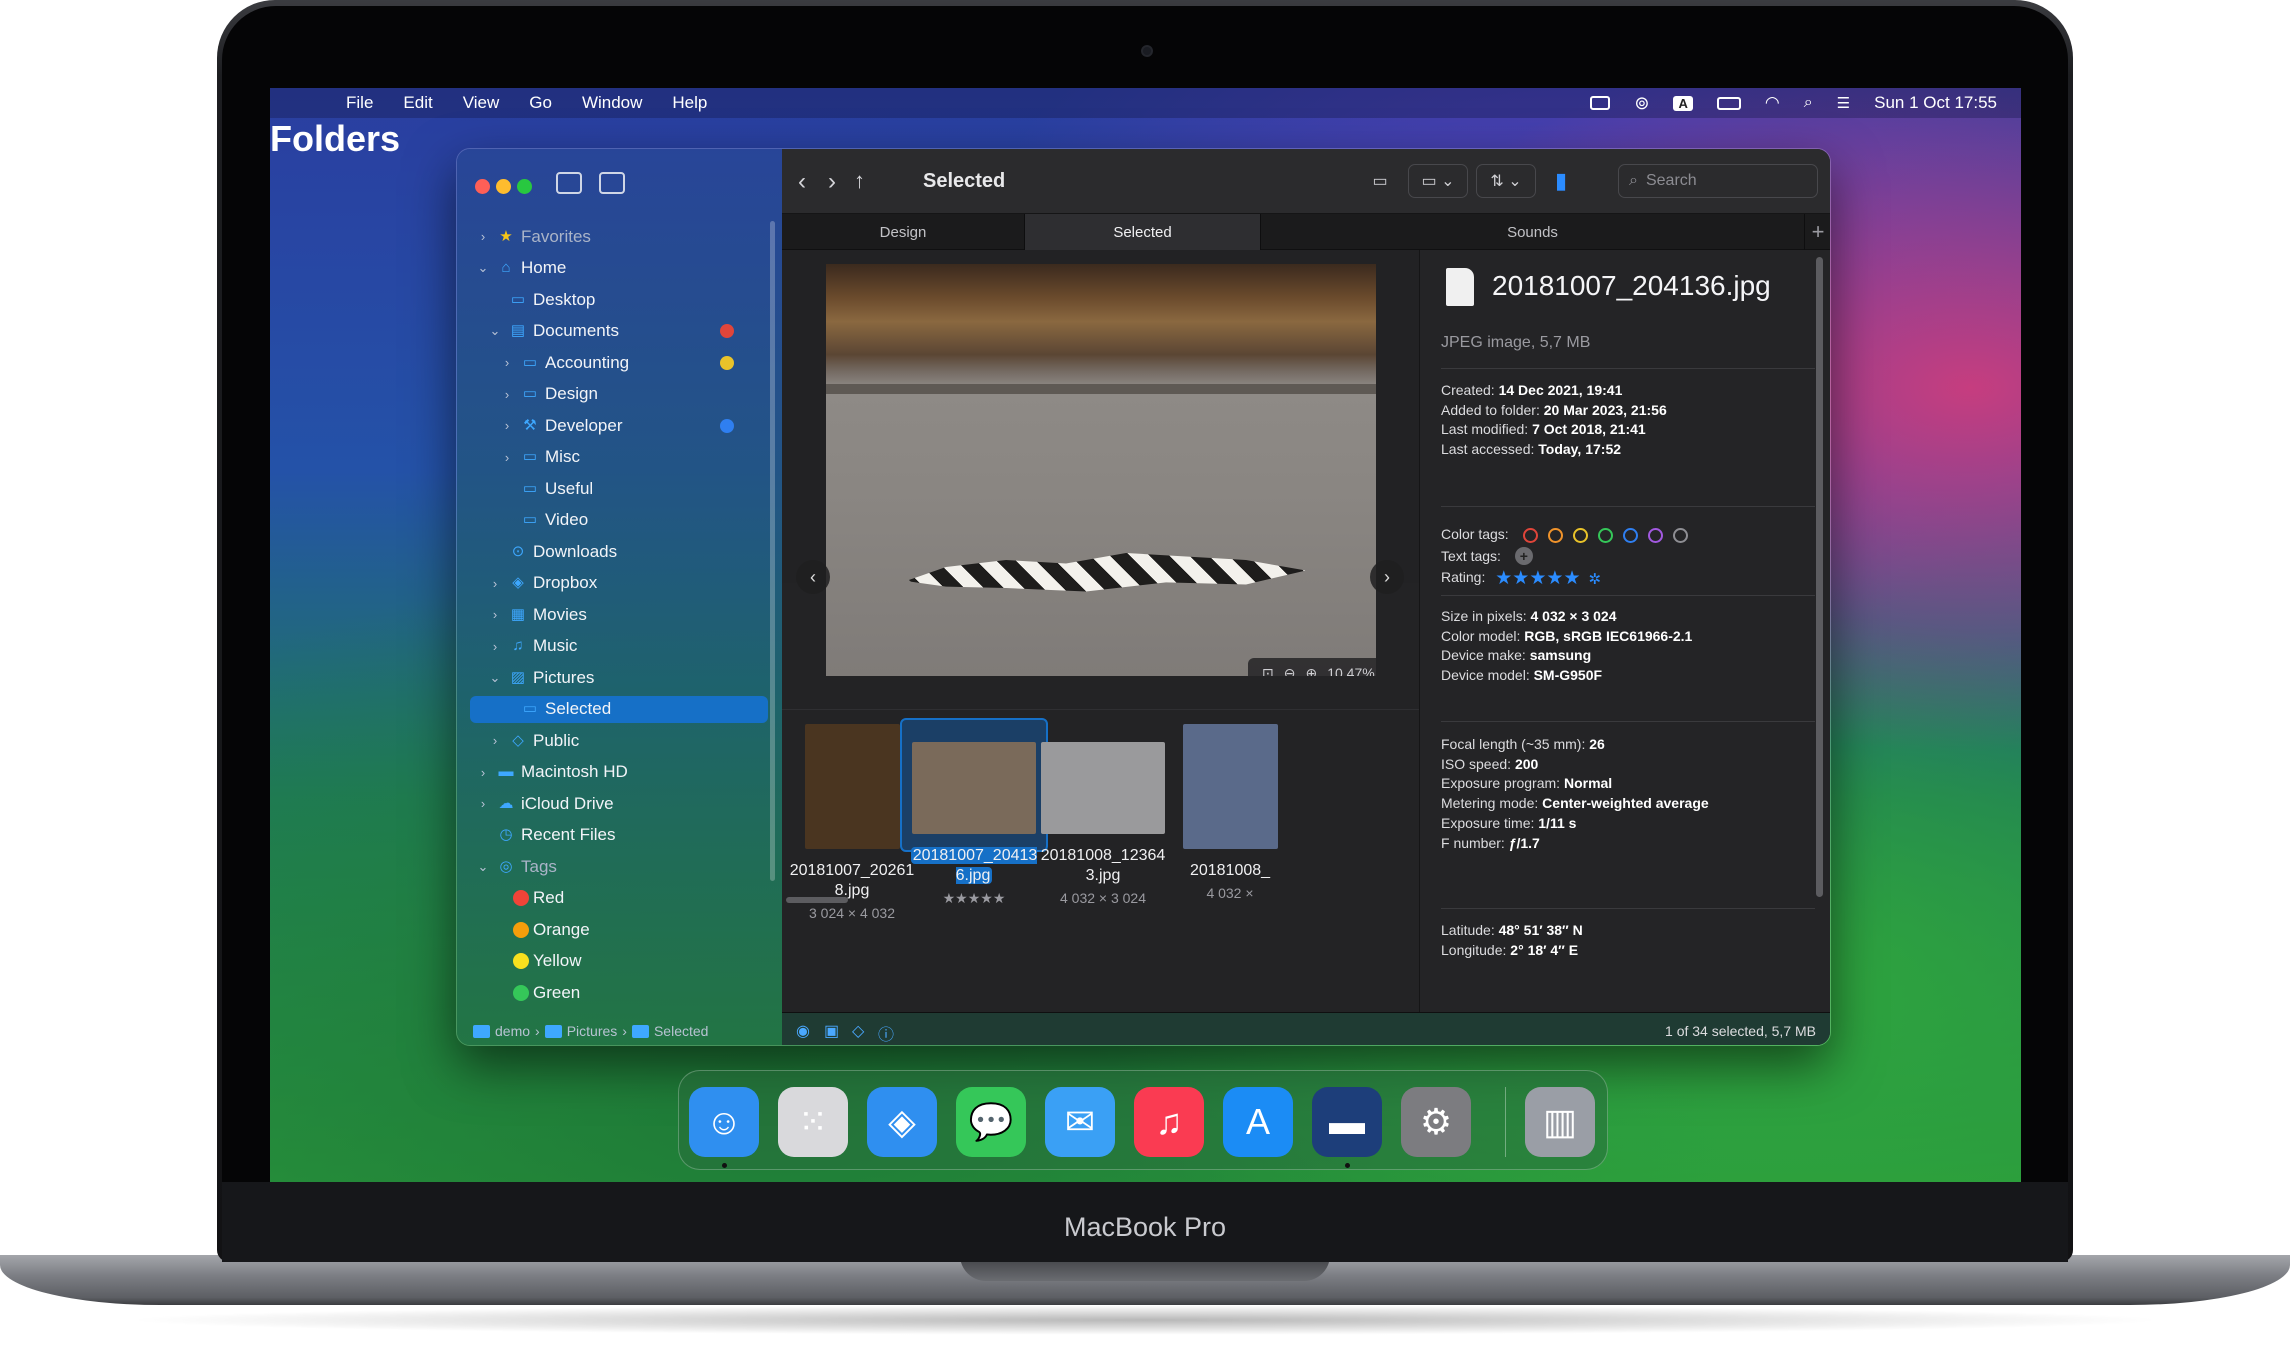 The height and width of the screenshot is (1363, 2290). What do you see at coordinates (1080, 1122) in the screenshot?
I see `dock-mail: ✉` at bounding box center [1080, 1122].